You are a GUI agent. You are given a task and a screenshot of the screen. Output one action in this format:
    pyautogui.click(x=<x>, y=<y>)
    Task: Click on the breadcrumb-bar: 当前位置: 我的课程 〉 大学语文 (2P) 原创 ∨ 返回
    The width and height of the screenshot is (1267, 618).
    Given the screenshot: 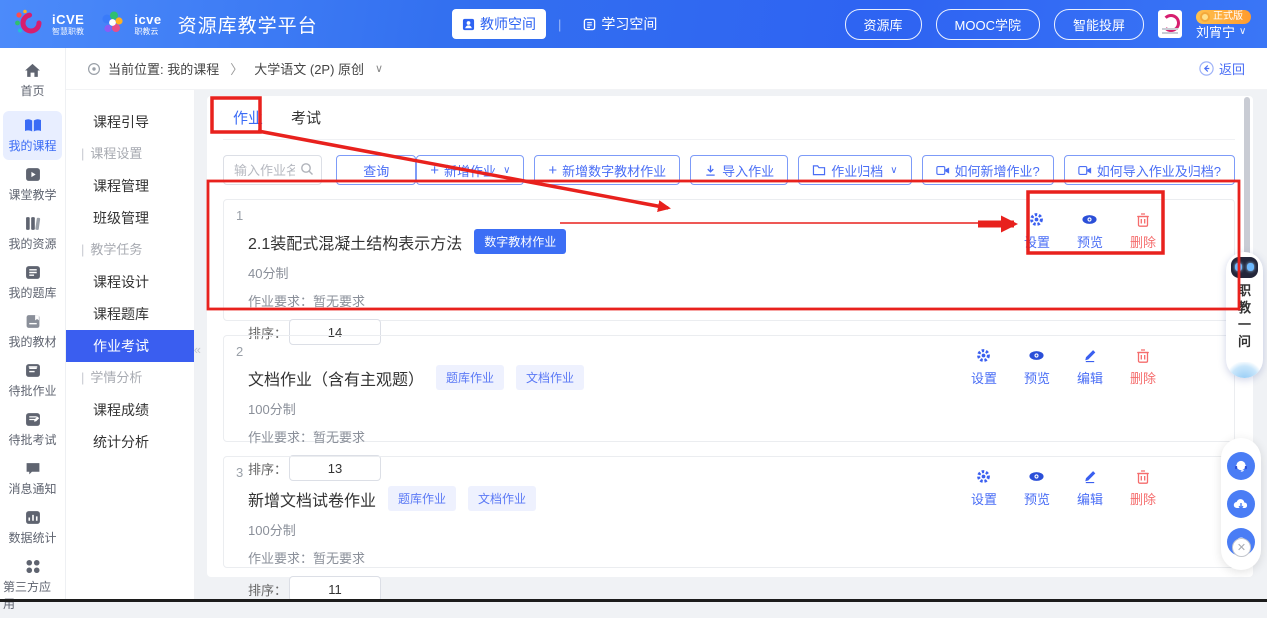 What is the action you would take?
    pyautogui.click(x=666, y=69)
    